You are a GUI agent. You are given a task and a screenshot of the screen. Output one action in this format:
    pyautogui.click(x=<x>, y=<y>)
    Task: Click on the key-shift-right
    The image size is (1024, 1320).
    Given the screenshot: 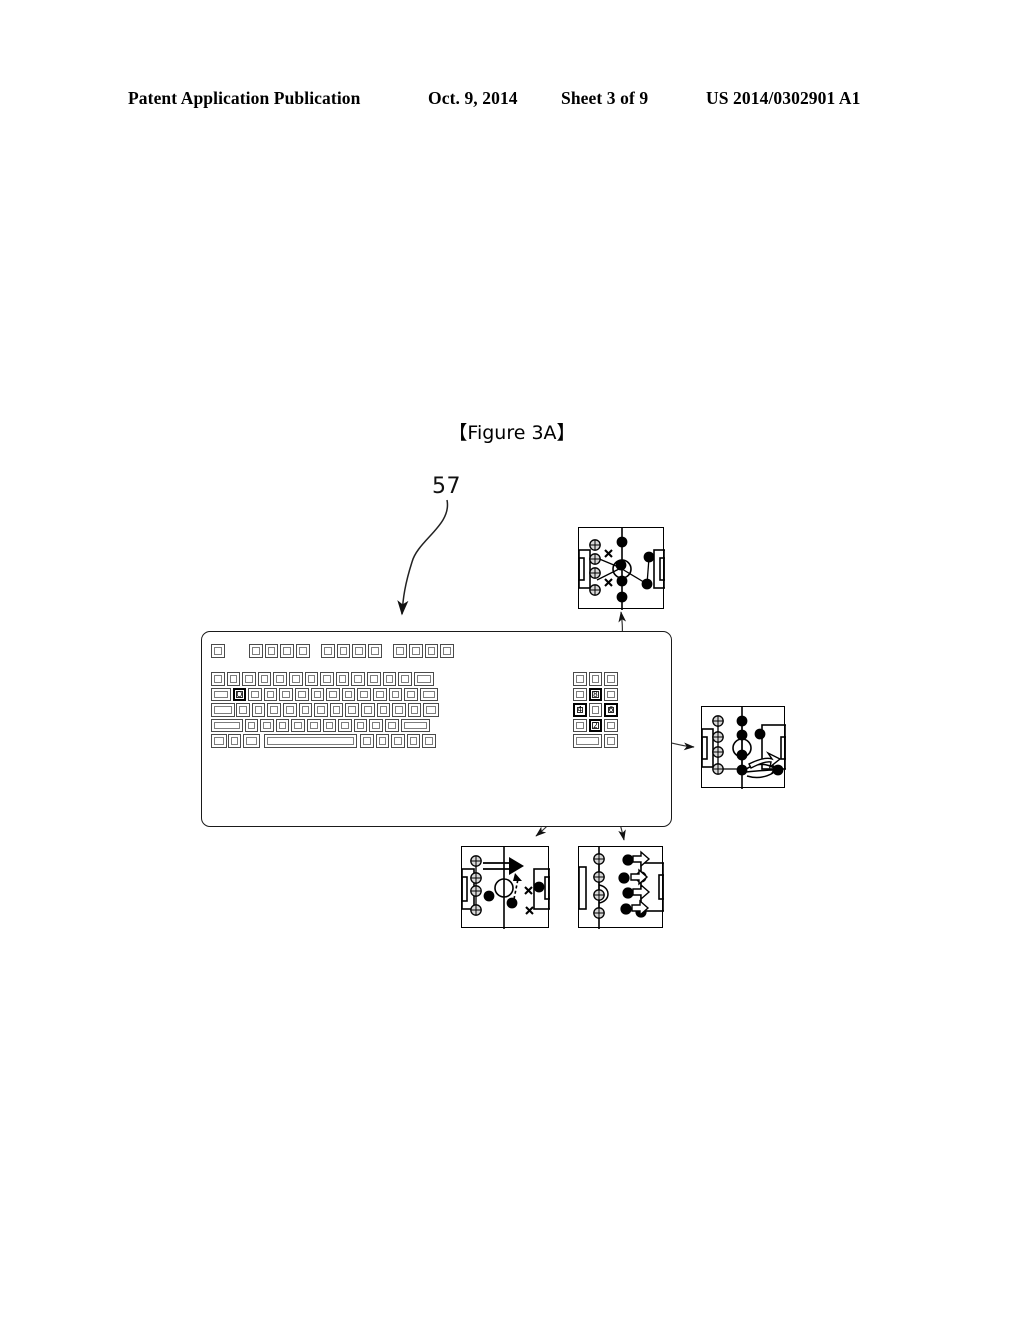 What is the action you would take?
    pyautogui.click(x=415, y=725)
    